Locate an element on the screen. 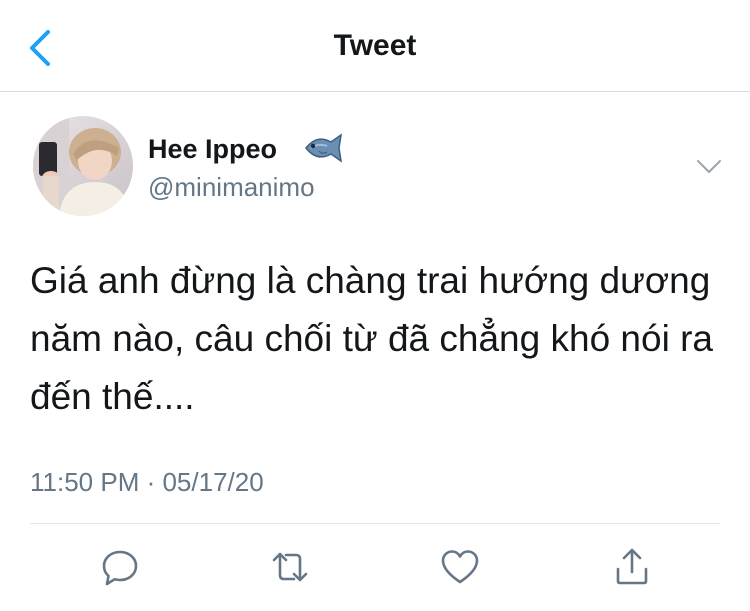 This screenshot has height=611, width=750. author-handle: @minimanimo is located at coordinates (231, 187).